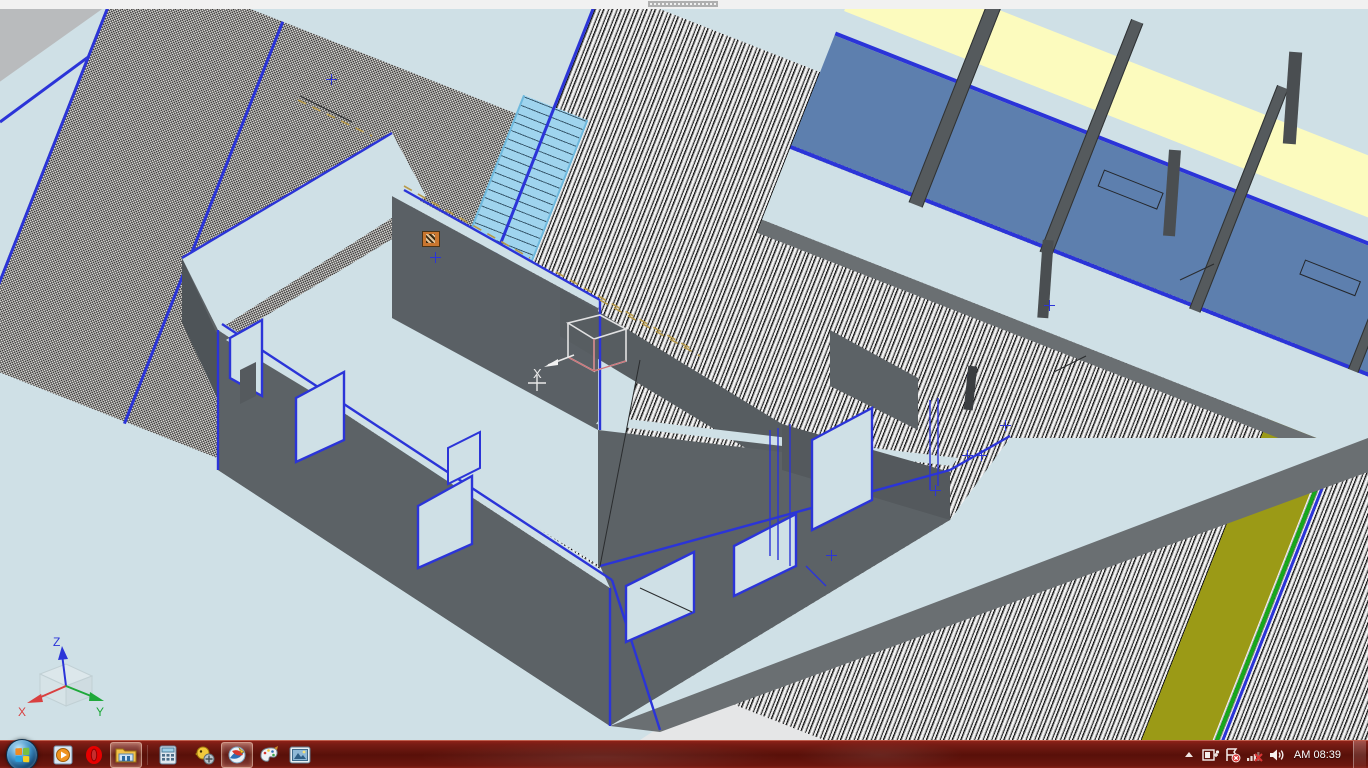  Describe the element at coordinates (1319, 755) in the screenshot. I see `taskbar-clock: AM 08:39` at that location.